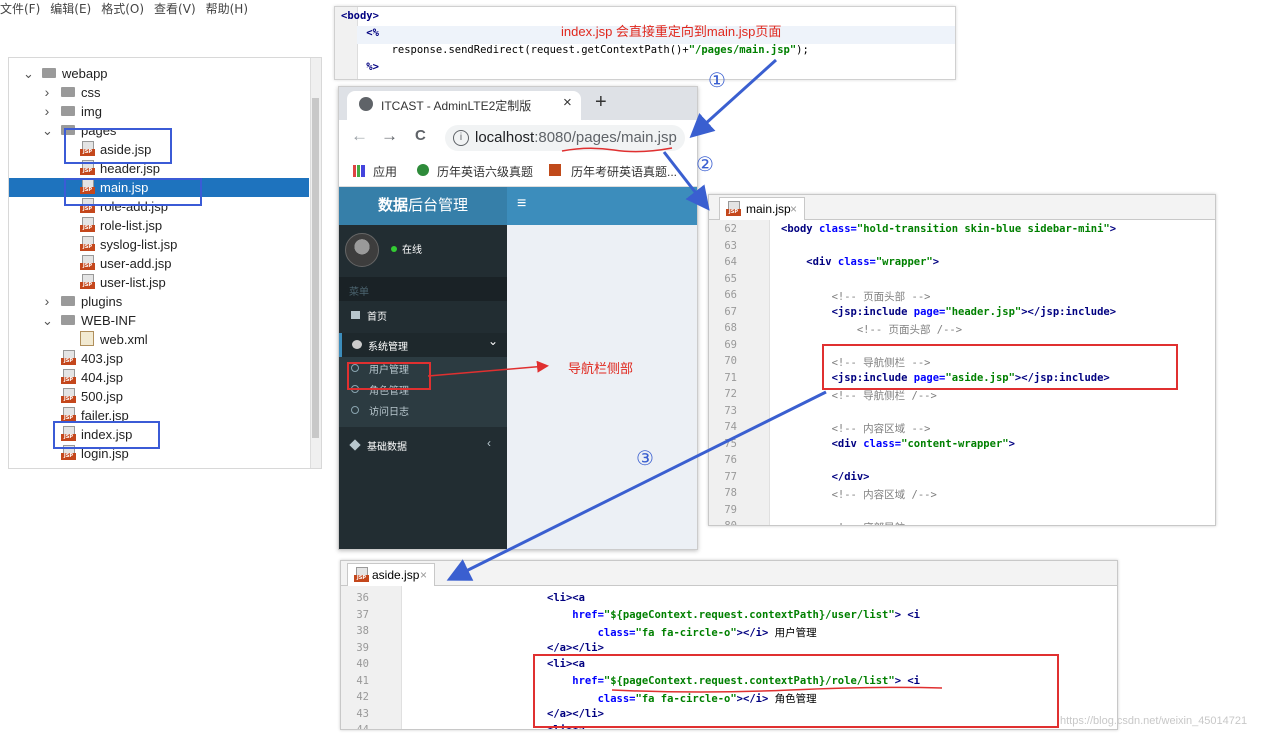 Image resolution: width=1280 pixels, height=736 pixels. Describe the element at coordinates (777, 689) in the screenshot. I see `href-underline` at that location.